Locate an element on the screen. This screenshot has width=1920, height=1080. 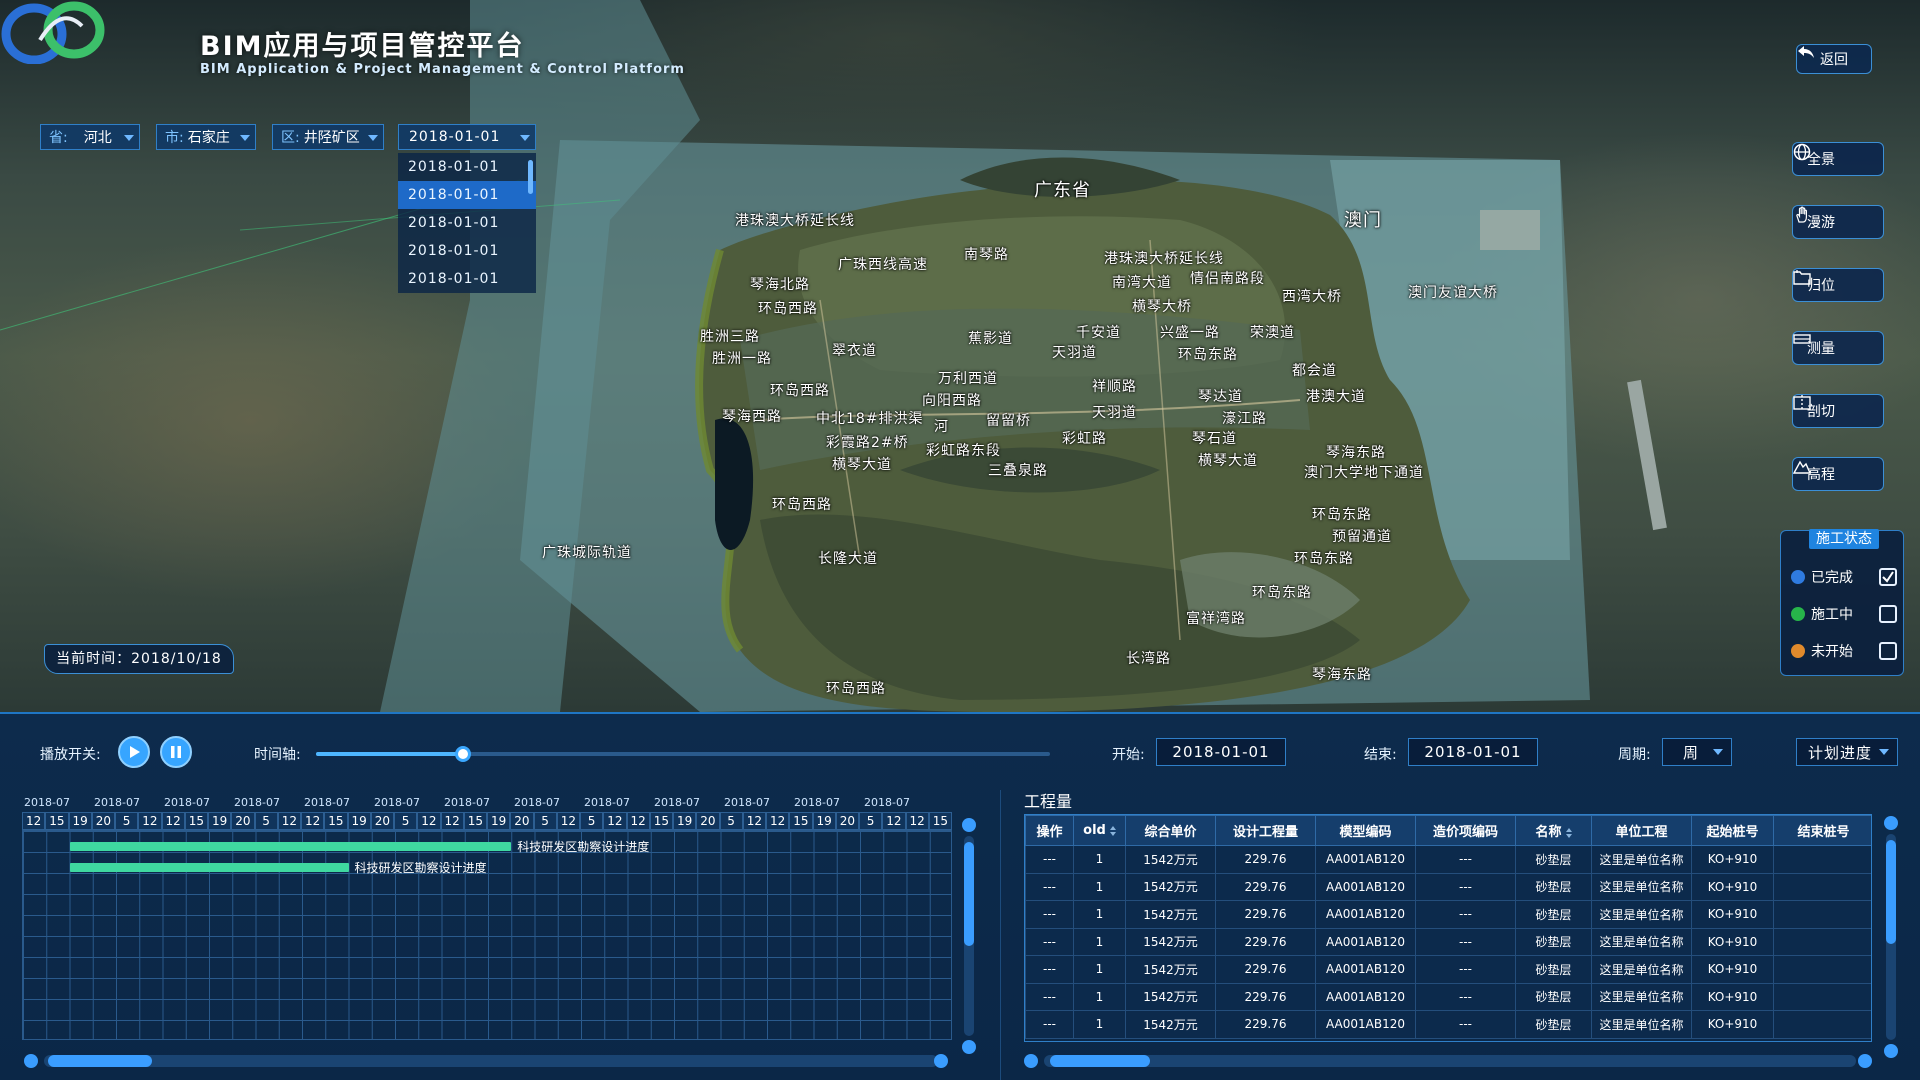
column-header-sortable: old is located at coordinates (1099, 830).